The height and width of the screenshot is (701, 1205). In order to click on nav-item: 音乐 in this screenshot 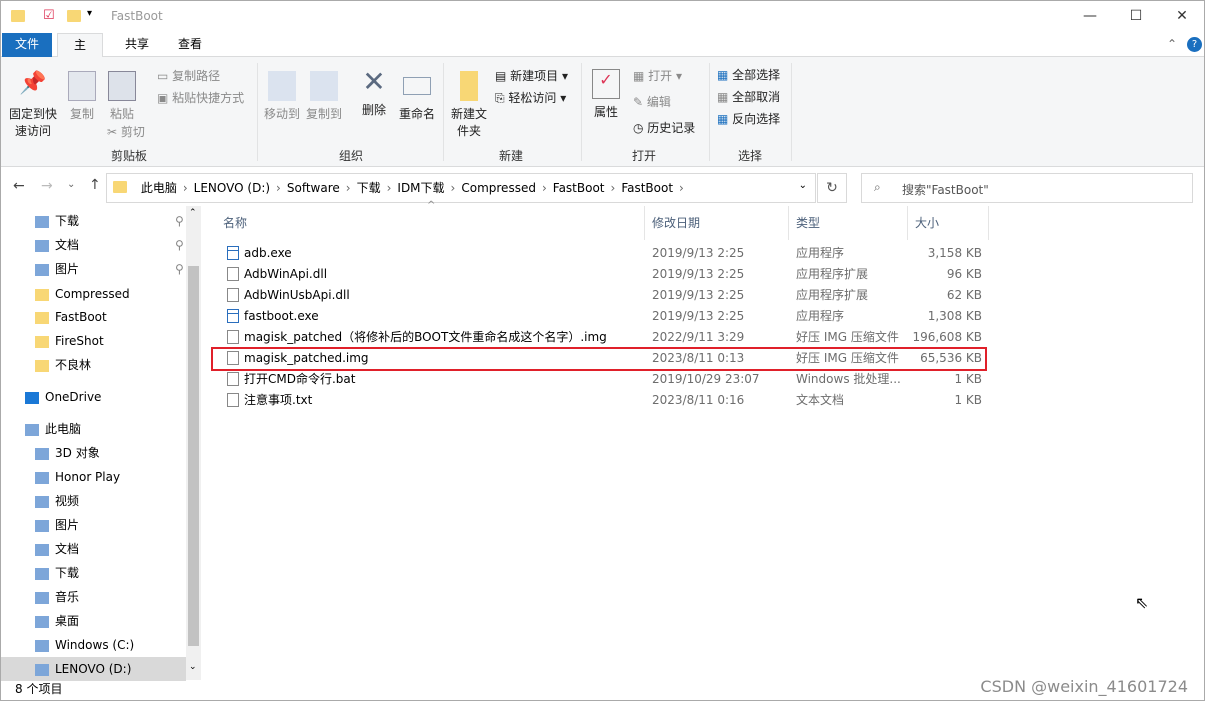, I will do `click(115, 597)`.